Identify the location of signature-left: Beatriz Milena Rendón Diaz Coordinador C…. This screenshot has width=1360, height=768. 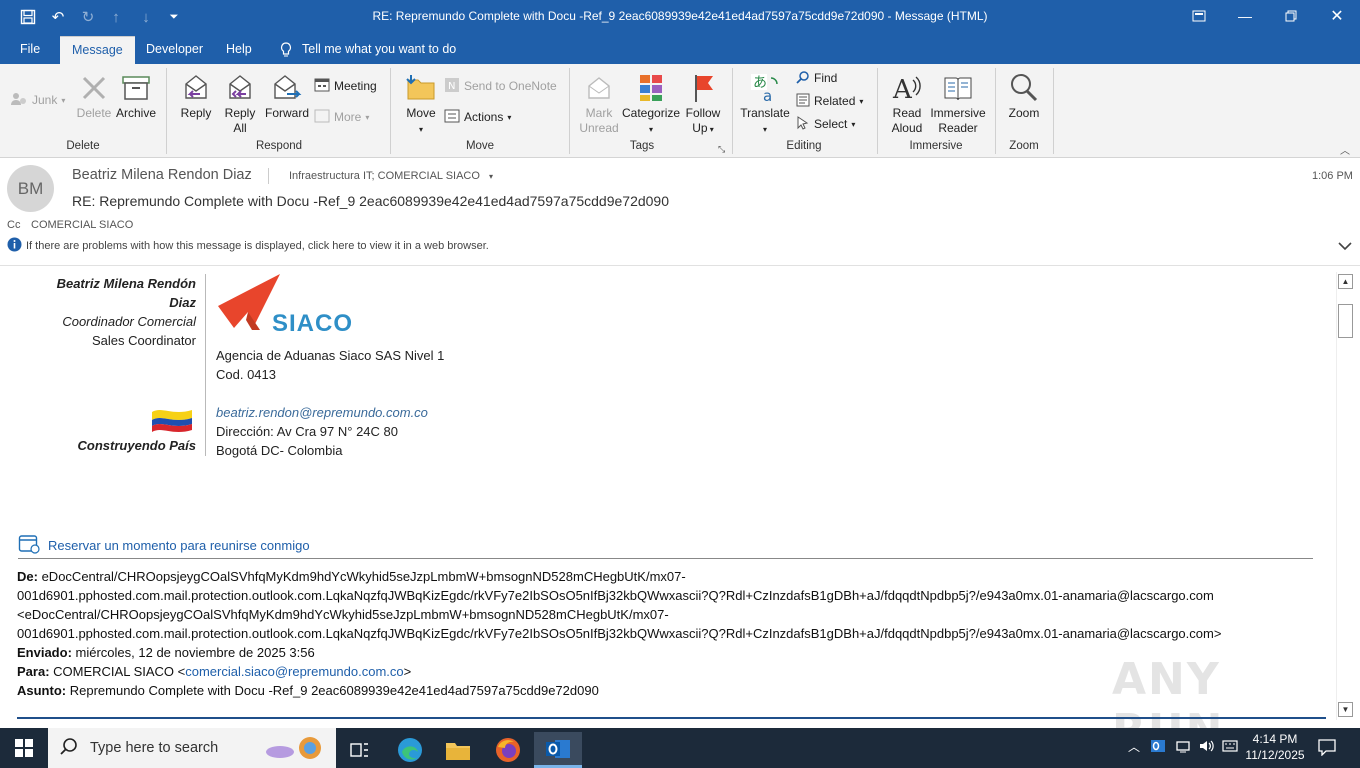
(98, 312).